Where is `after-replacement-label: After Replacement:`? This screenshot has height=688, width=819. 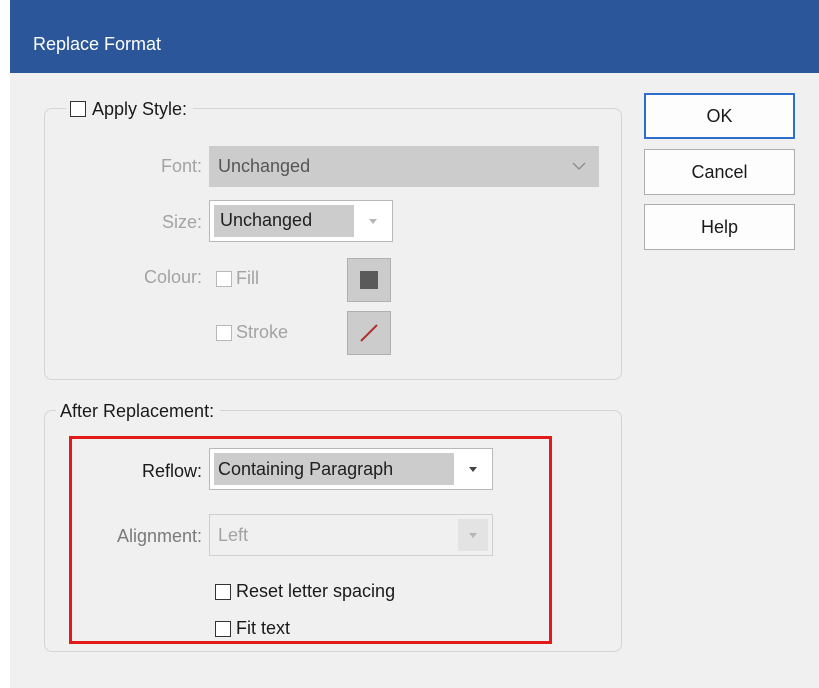
after-replacement-label: After Replacement: is located at coordinates (137, 410).